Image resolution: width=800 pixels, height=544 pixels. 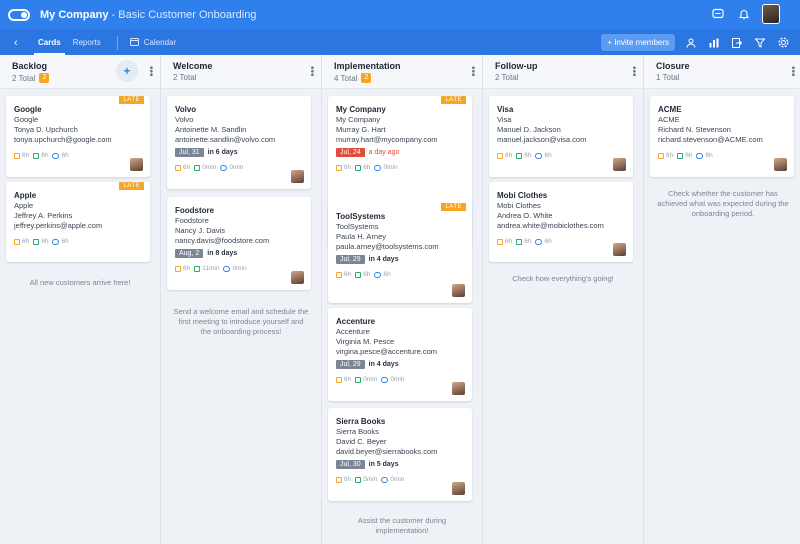 I want to click on bell-icon, so click(x=744, y=14).